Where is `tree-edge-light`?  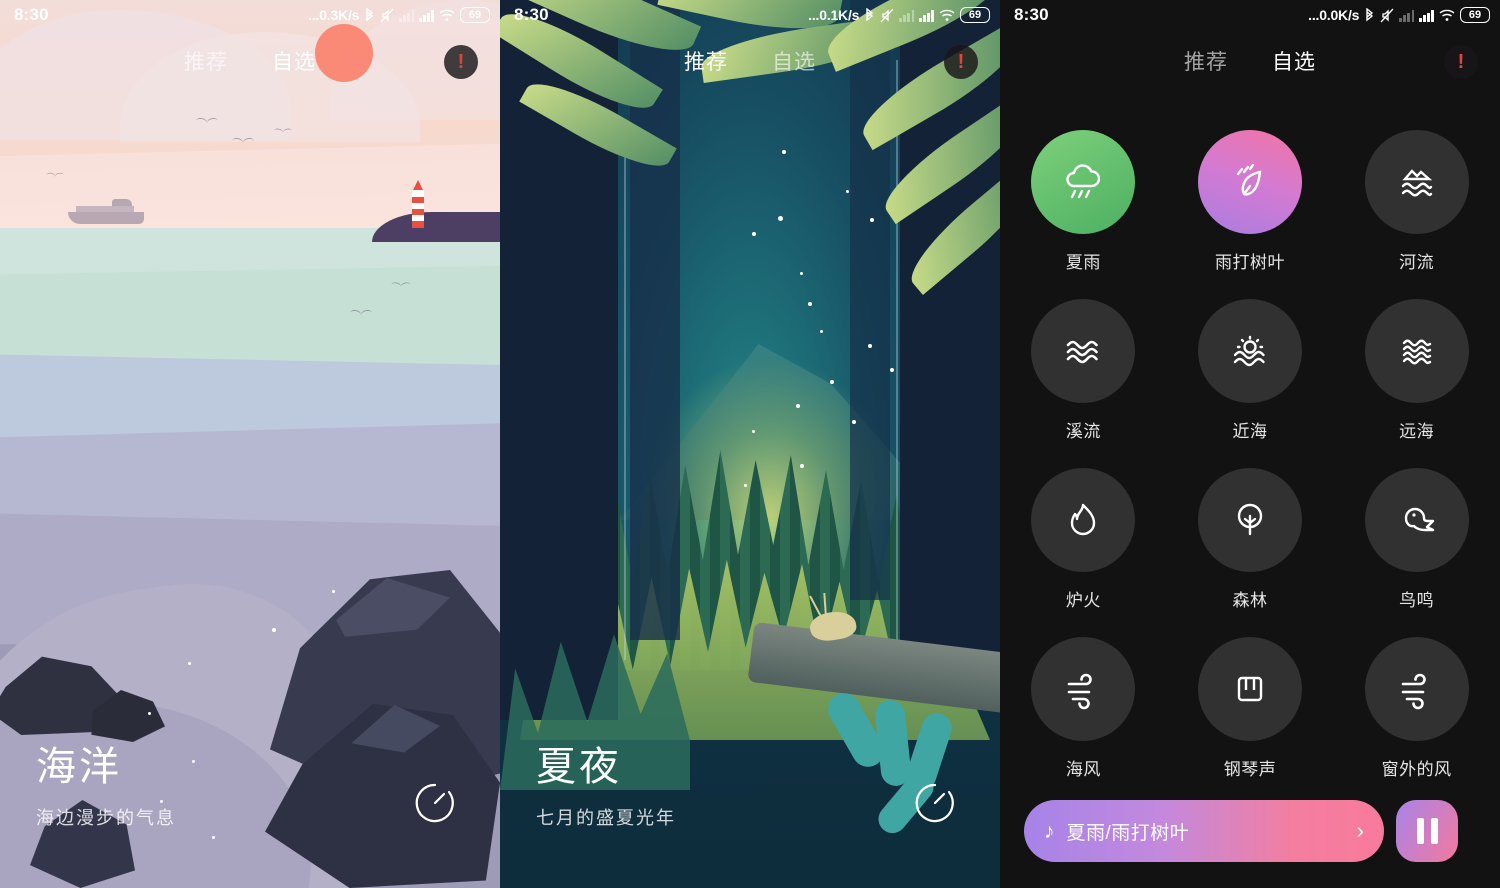
tree-edge-light is located at coordinates (897, 360).